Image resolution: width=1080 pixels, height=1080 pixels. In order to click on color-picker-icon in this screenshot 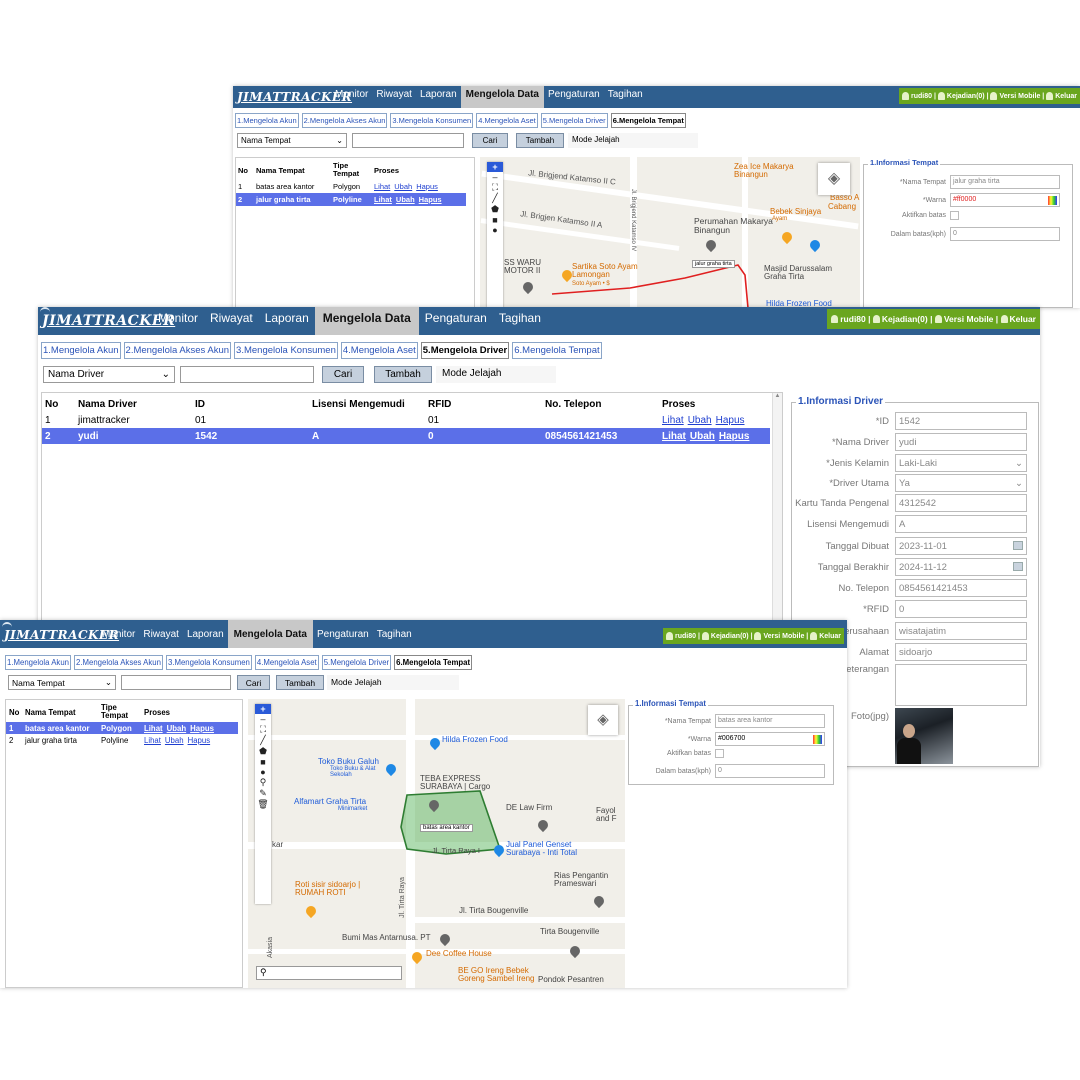, I will do `click(1052, 200)`.